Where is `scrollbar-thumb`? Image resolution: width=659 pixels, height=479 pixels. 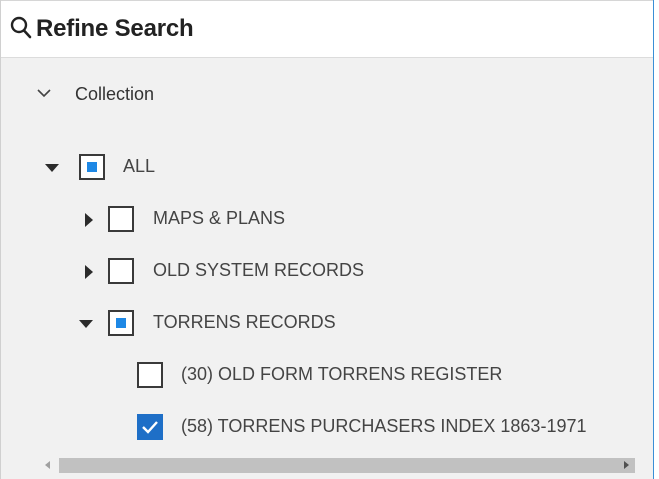
scrollbar-thumb is located at coordinates (347, 465).